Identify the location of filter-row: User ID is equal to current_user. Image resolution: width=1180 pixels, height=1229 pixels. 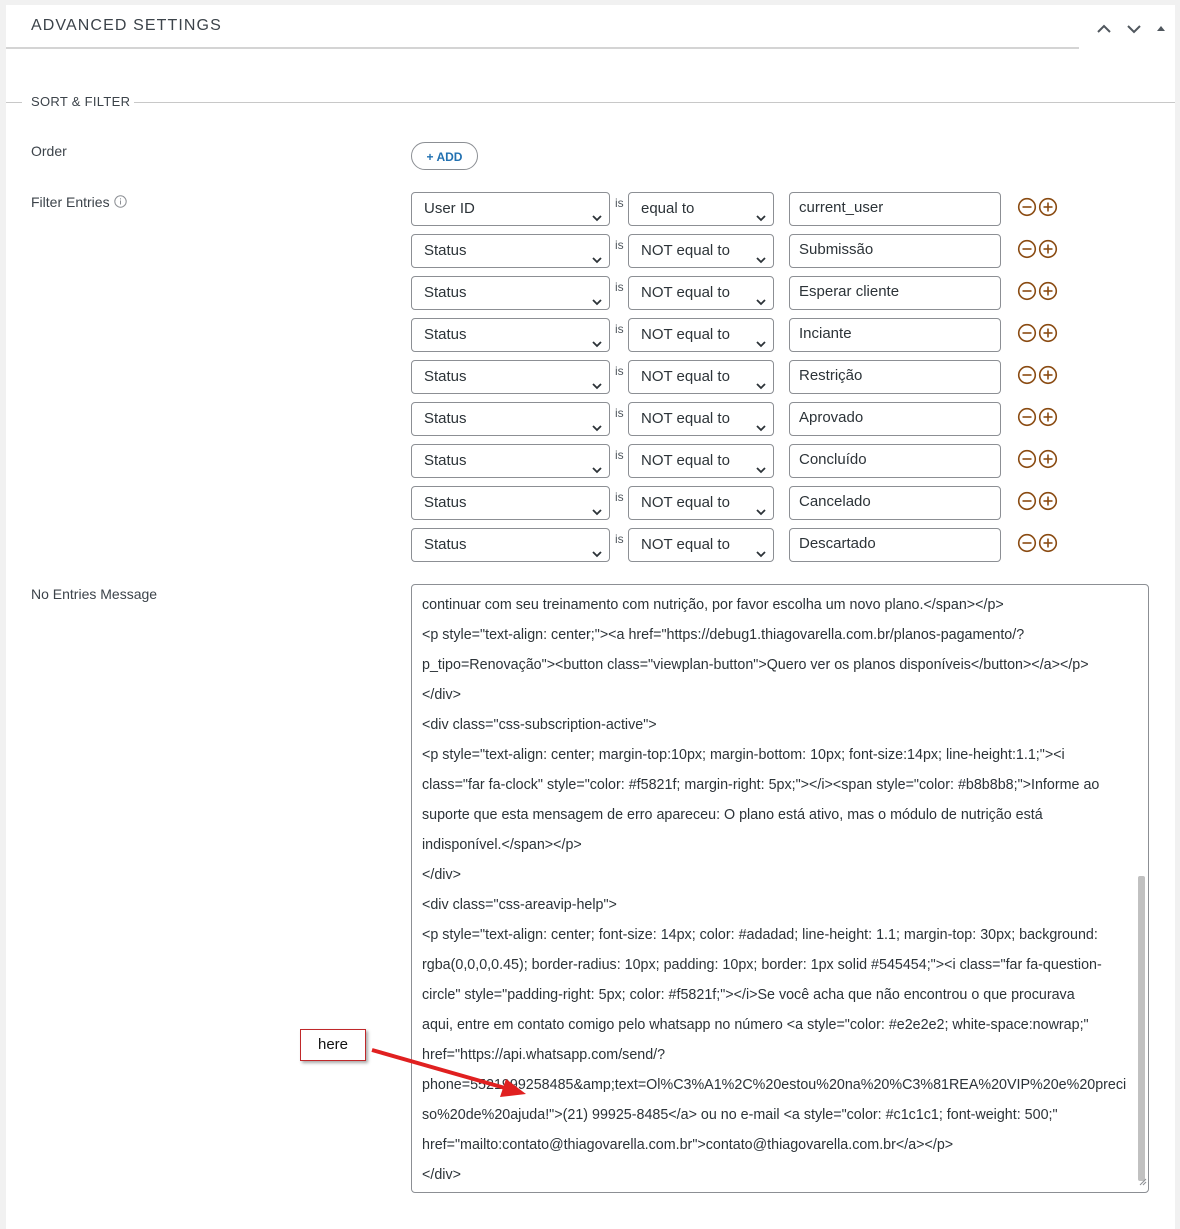
(741, 209).